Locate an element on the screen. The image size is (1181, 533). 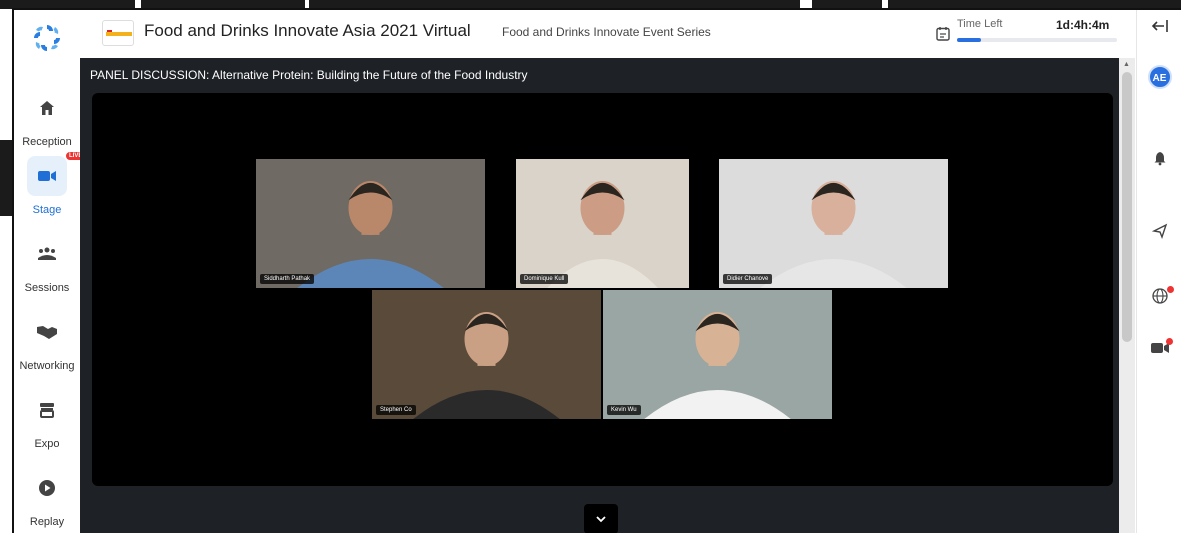
nav-item-expo: Expo is located at coordinates (47, 420).